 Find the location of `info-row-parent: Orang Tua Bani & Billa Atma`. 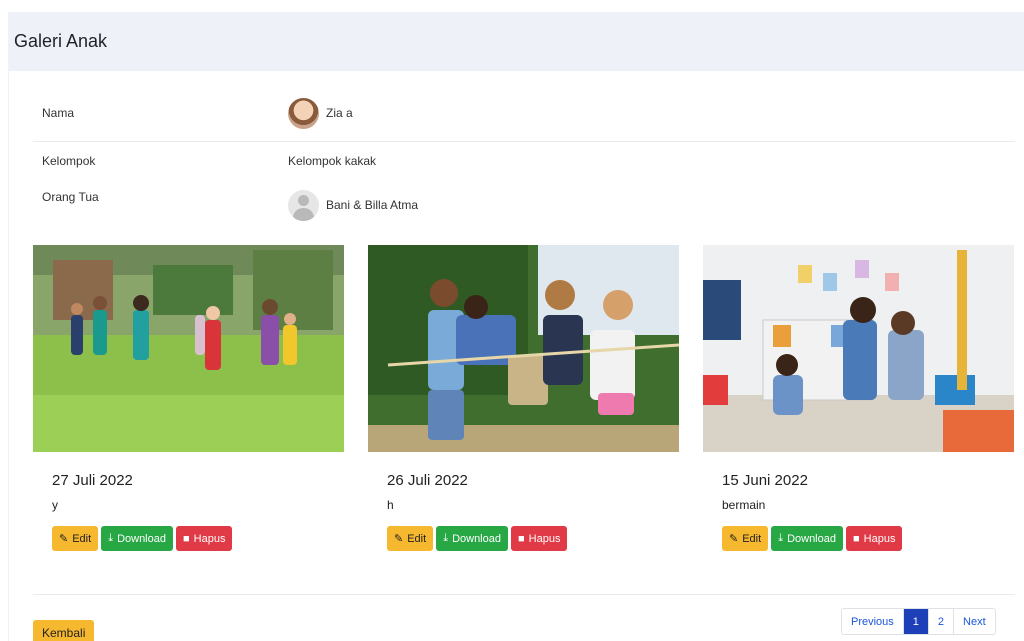

info-row-parent: Orang Tua Bani & Billa Atma is located at coordinates (524, 205).